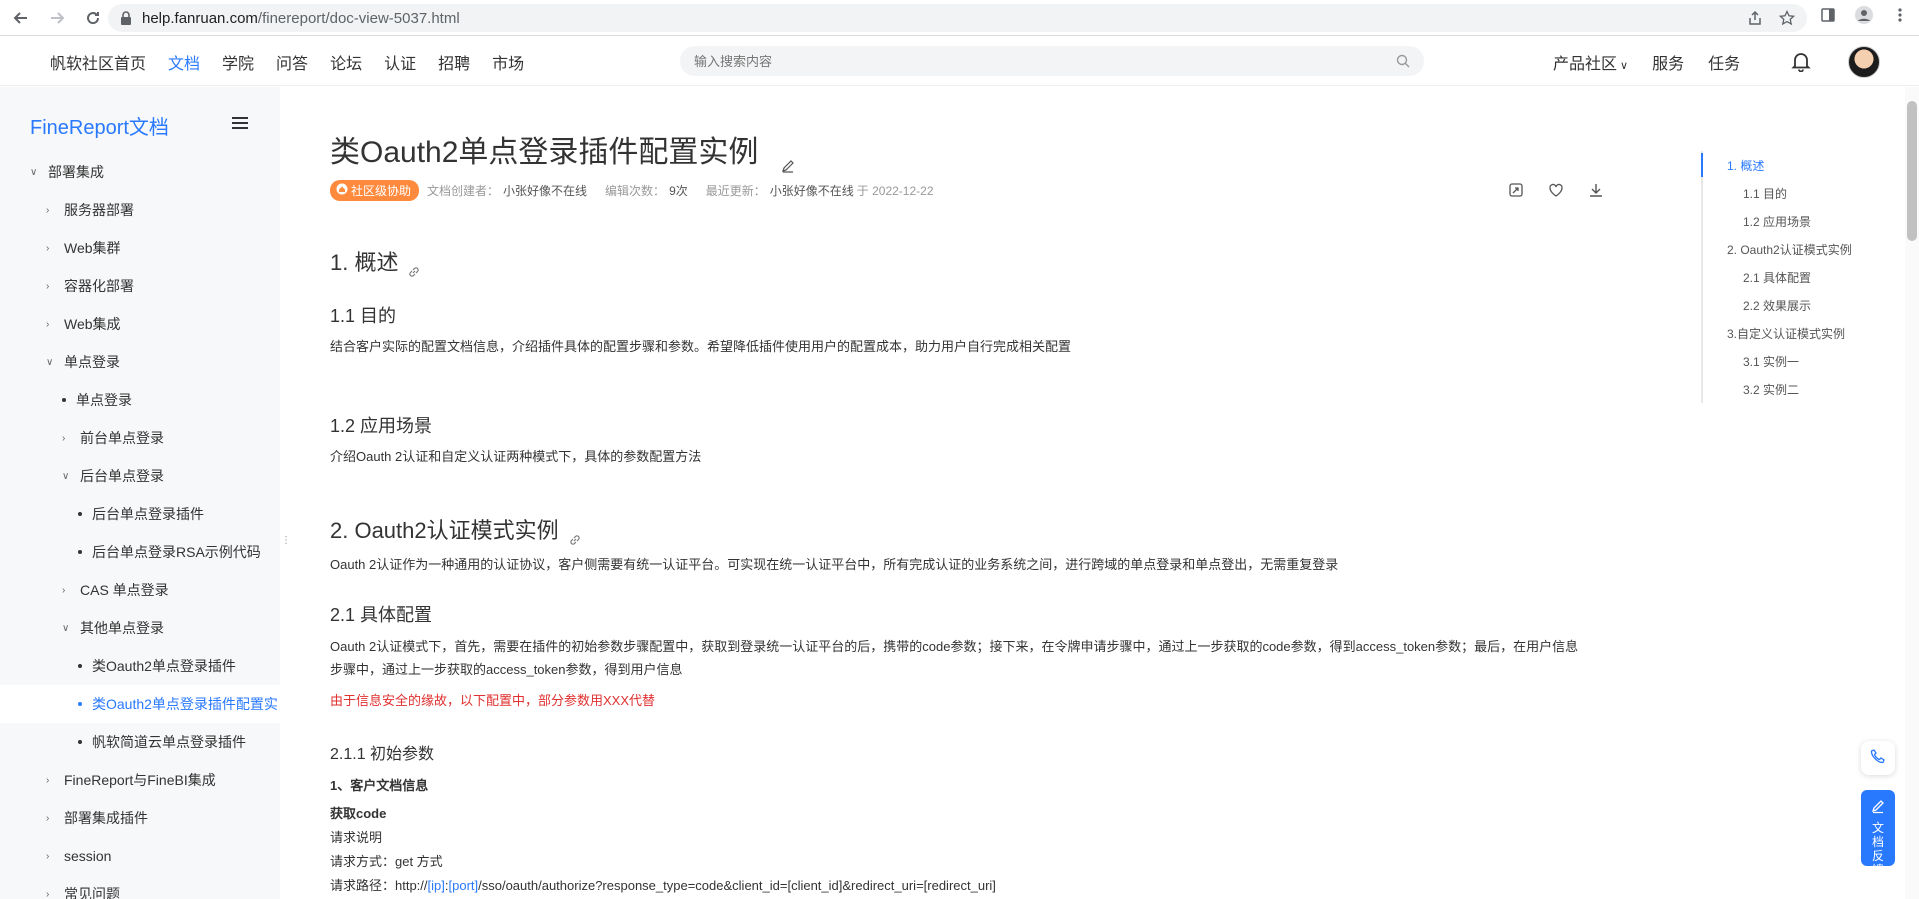 This screenshot has height=899, width=1919. Describe the element at coordinates (1802, 193) in the screenshot. I see `toc-item: 1.1 目的` at that location.